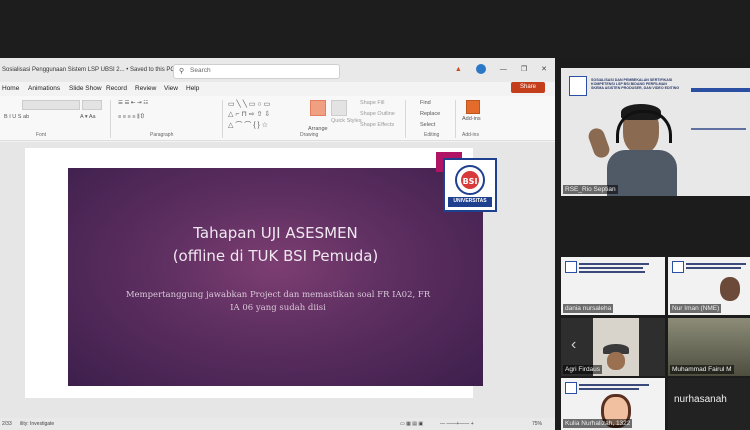 The width and height of the screenshot is (750, 430). What do you see at coordinates (470, 181) in the screenshot?
I see `svg-text: BSI` at bounding box center [470, 181].